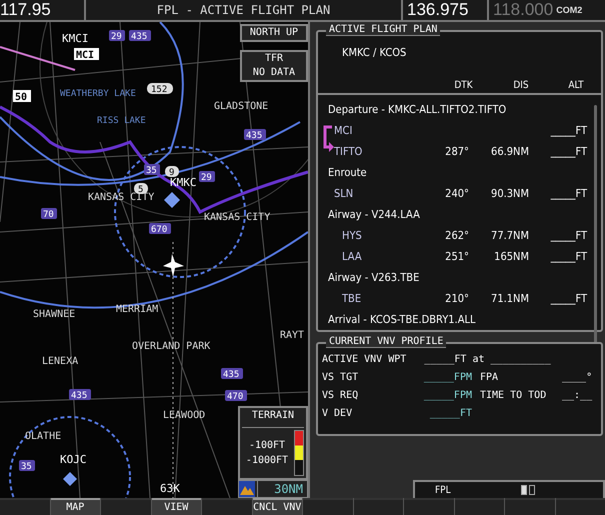 This screenshot has height=515, width=605. I want to click on airport-label: 63K, so click(170, 488).